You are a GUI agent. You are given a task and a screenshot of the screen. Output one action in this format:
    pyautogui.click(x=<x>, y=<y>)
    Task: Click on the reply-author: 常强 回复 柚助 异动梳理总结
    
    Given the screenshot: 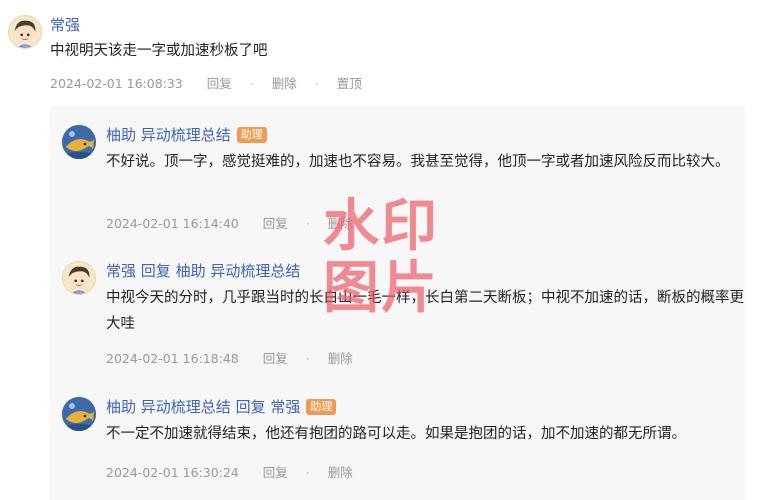 What is the action you would take?
    pyautogui.click(x=203, y=270)
    